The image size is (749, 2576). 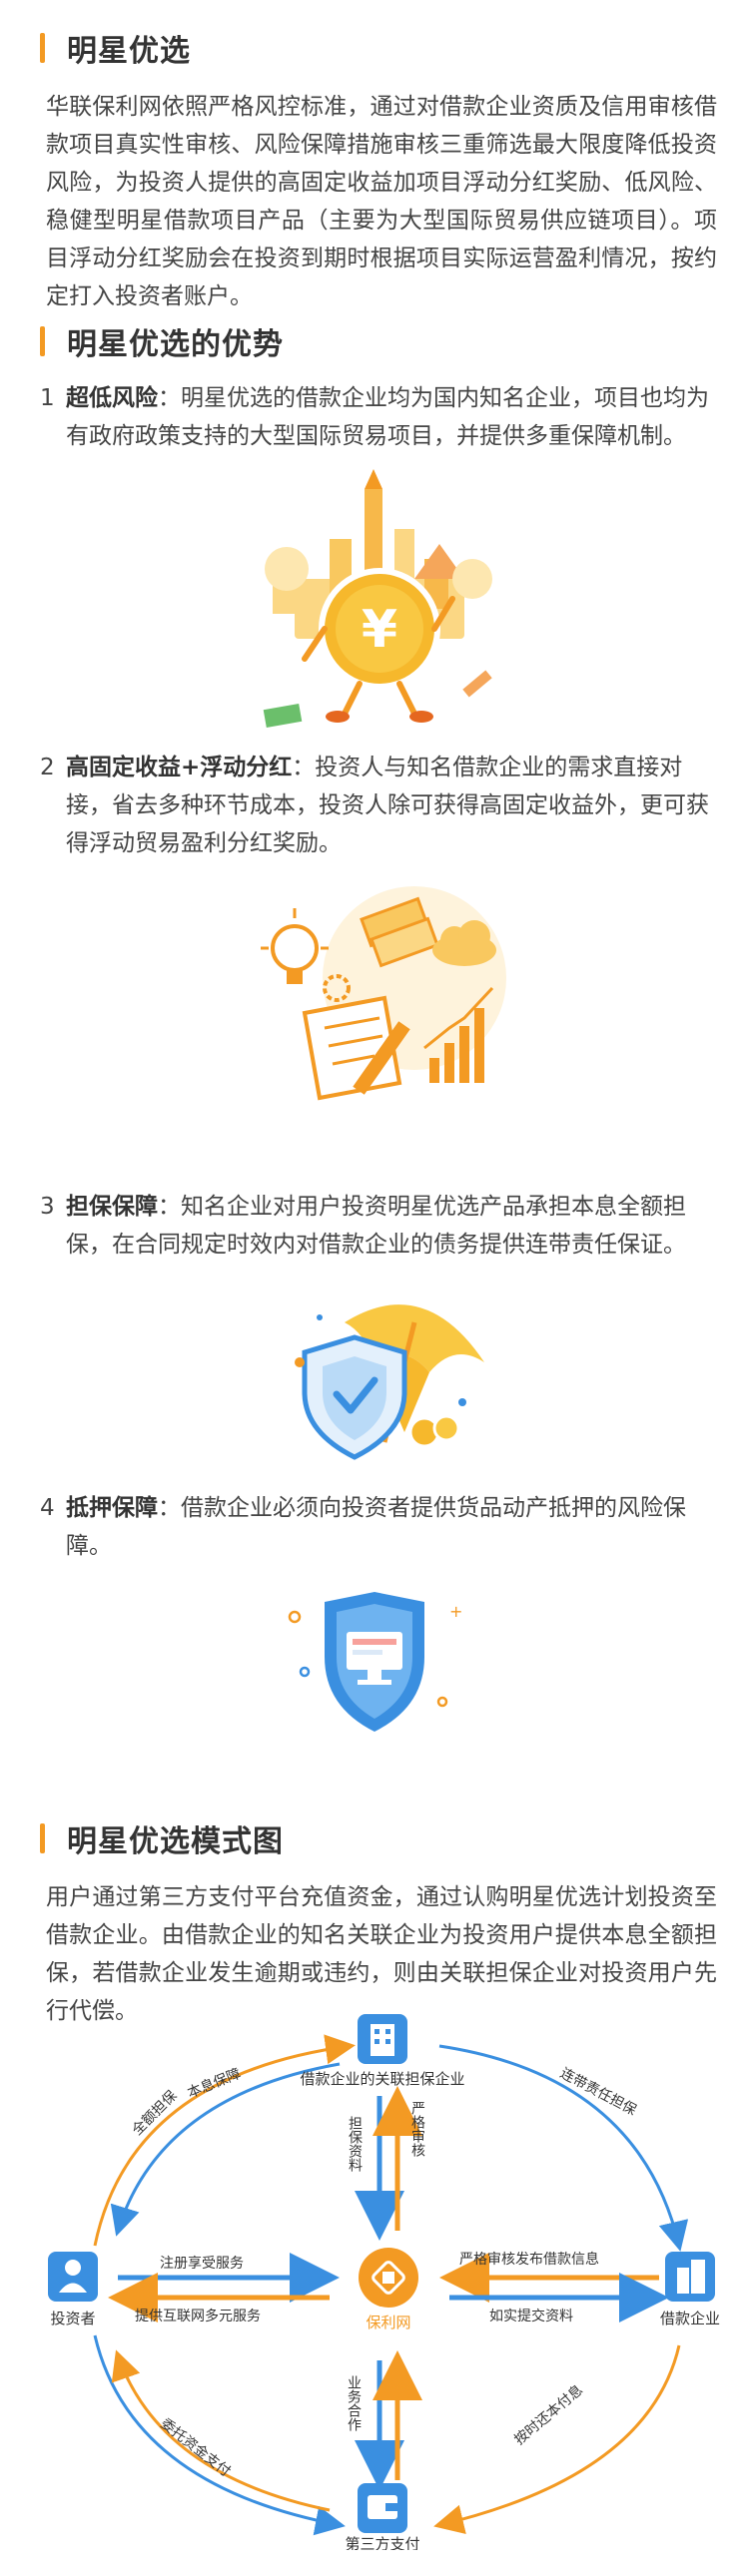 I want to click on item-number: 1, so click(x=48, y=398).